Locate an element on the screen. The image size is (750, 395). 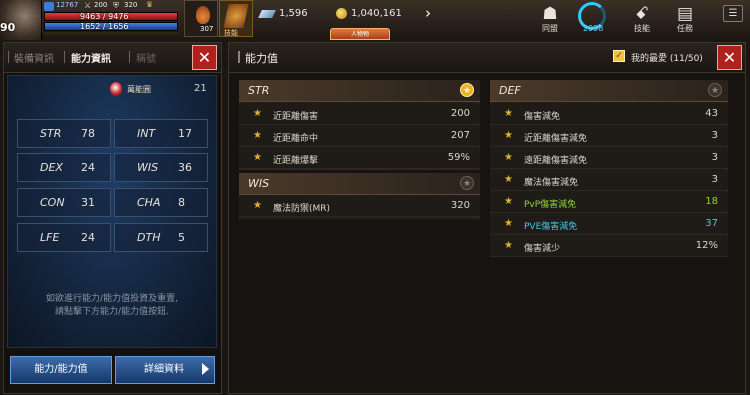
character-portrait is located at coordinates (21, 20).